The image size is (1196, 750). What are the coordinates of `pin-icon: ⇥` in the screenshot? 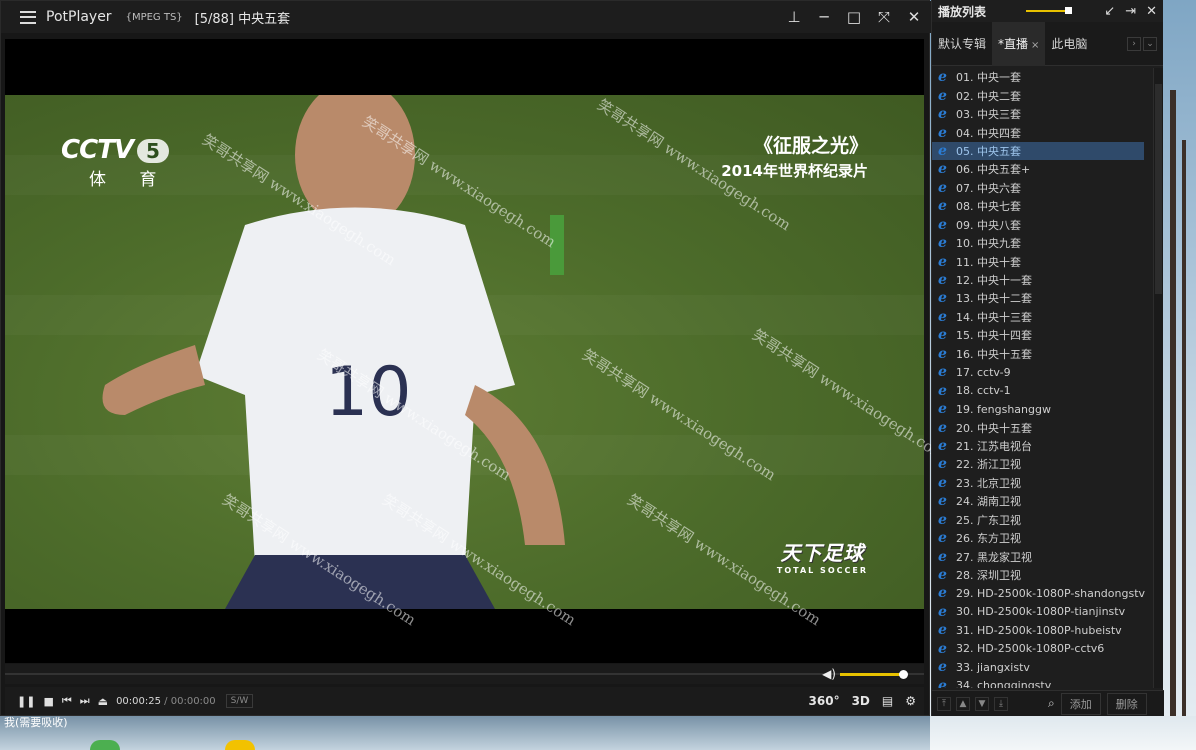 It's located at (1130, 11).